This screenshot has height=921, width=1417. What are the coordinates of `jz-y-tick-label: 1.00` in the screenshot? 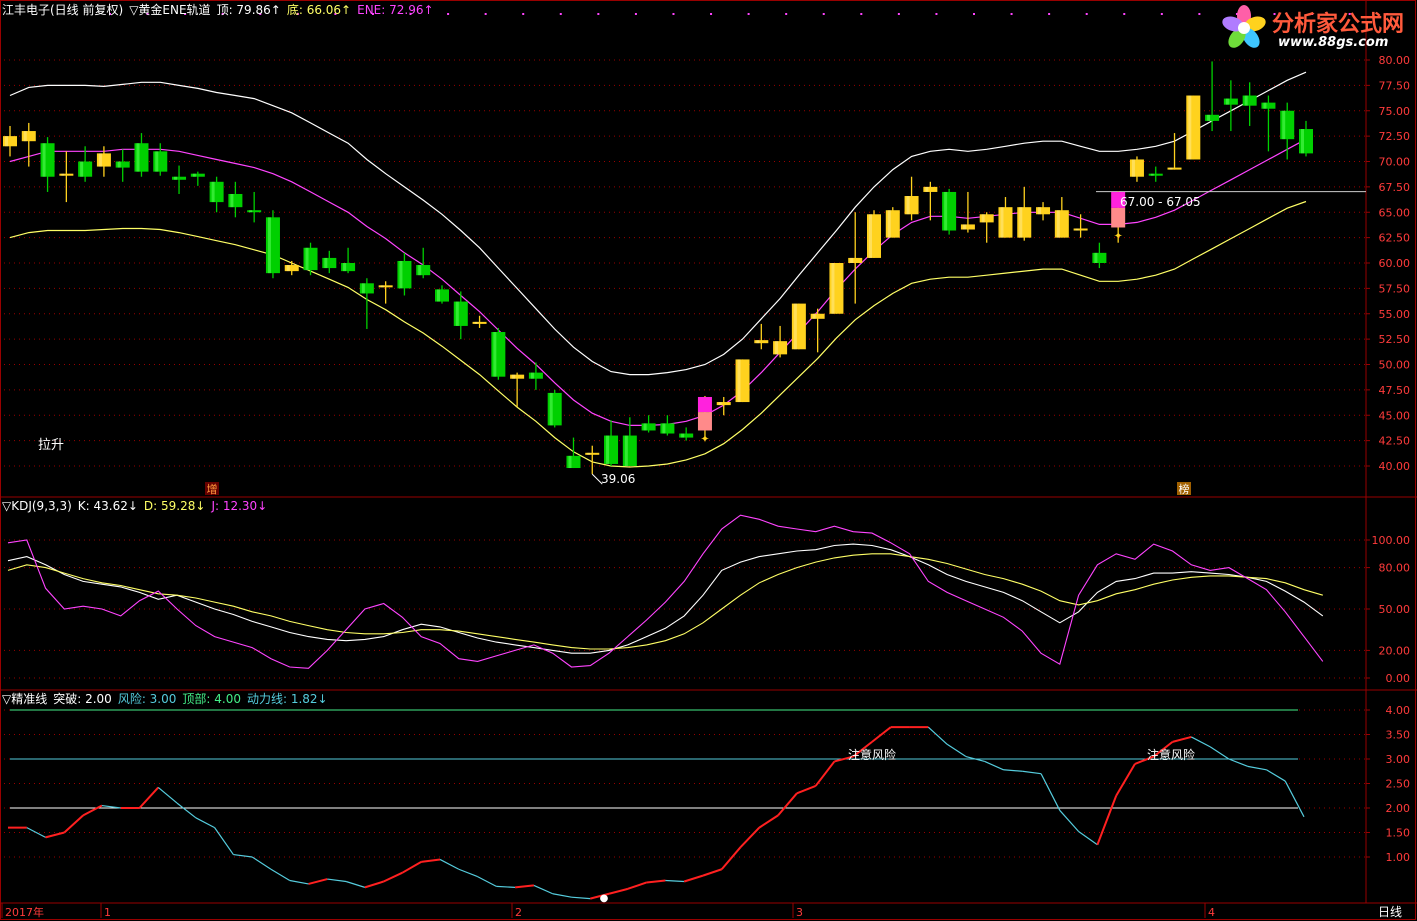 It's located at (1398, 857).